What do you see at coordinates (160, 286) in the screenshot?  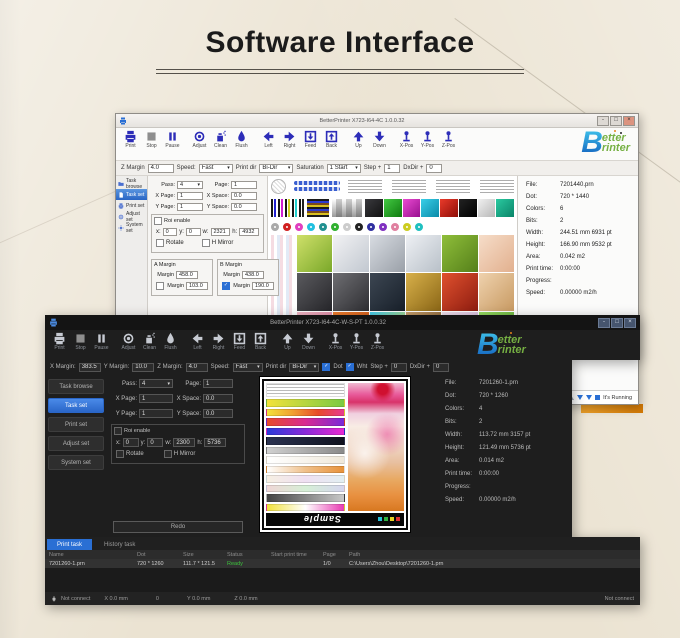 I see `a-margin-checkbox` at bounding box center [160, 286].